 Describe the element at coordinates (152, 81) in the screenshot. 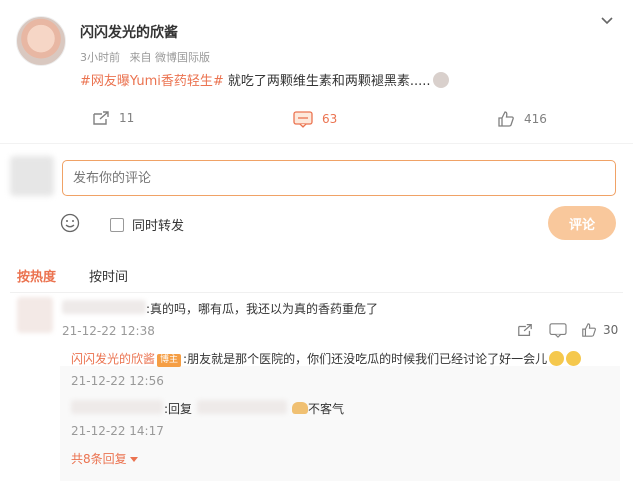

I see `post-hashtag: #网友曝Yumi香药轻生#` at that location.